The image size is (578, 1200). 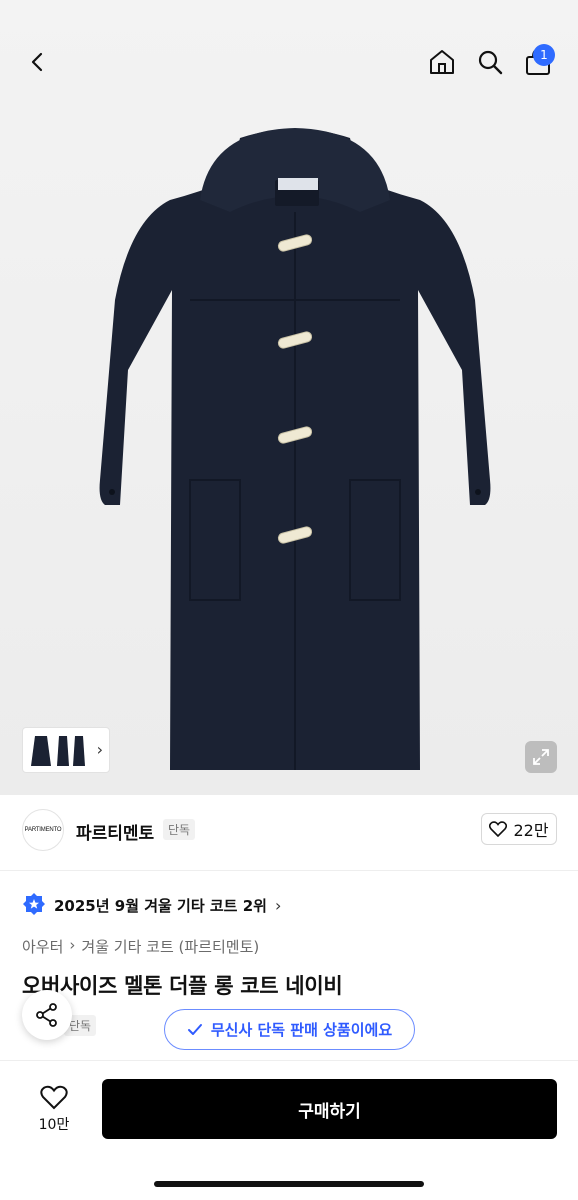 I want to click on back-button, so click(x=38, y=62).